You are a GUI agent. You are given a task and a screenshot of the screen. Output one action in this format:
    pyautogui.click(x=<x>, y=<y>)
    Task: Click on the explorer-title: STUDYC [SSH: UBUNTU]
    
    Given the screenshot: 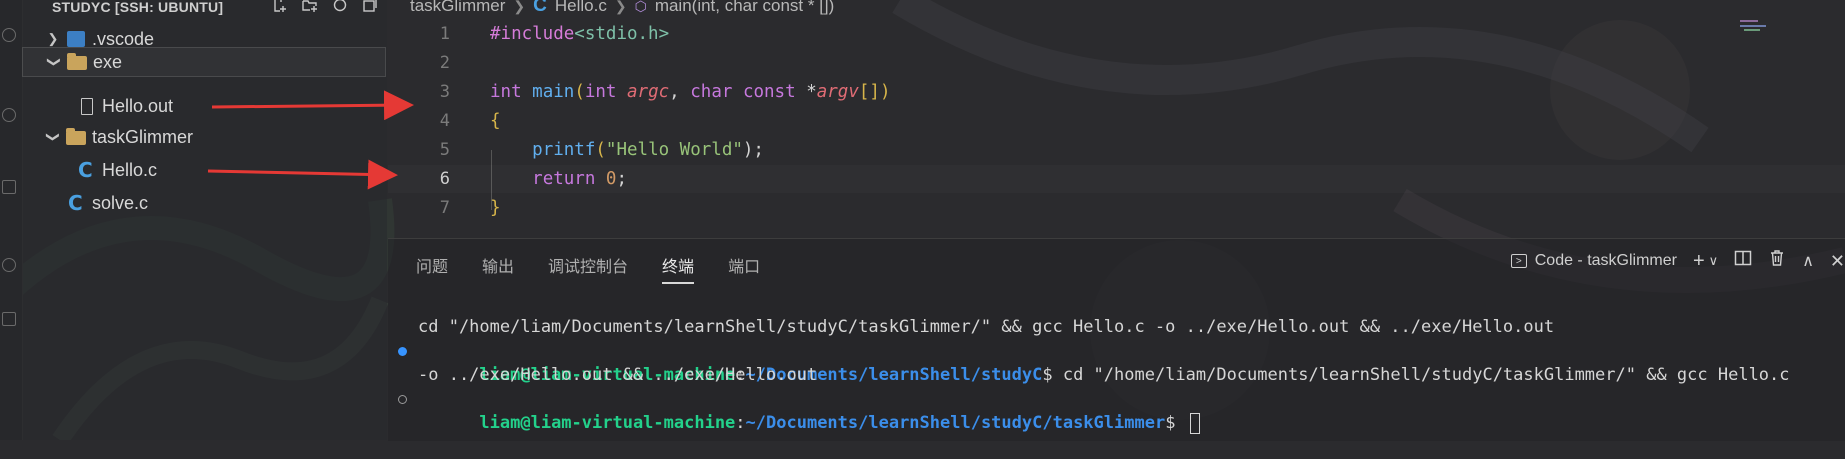 What is the action you would take?
    pyautogui.click(x=138, y=7)
    